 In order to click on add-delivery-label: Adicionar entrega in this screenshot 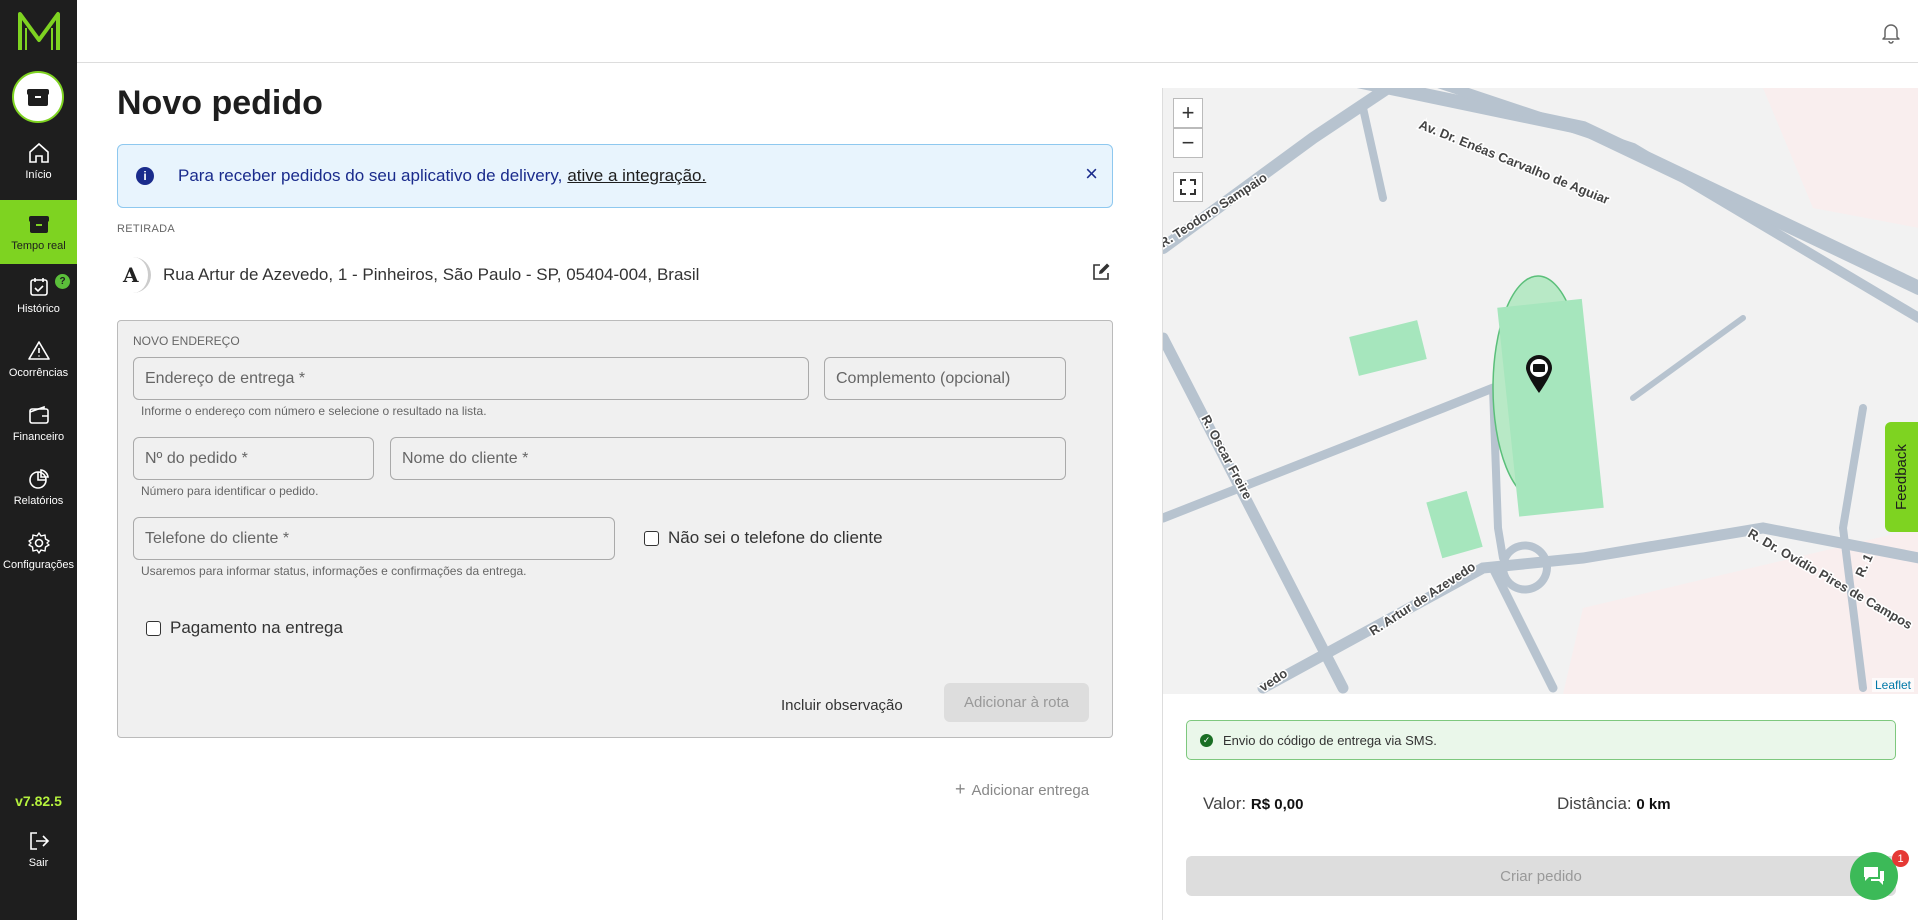, I will do `click(1030, 790)`.